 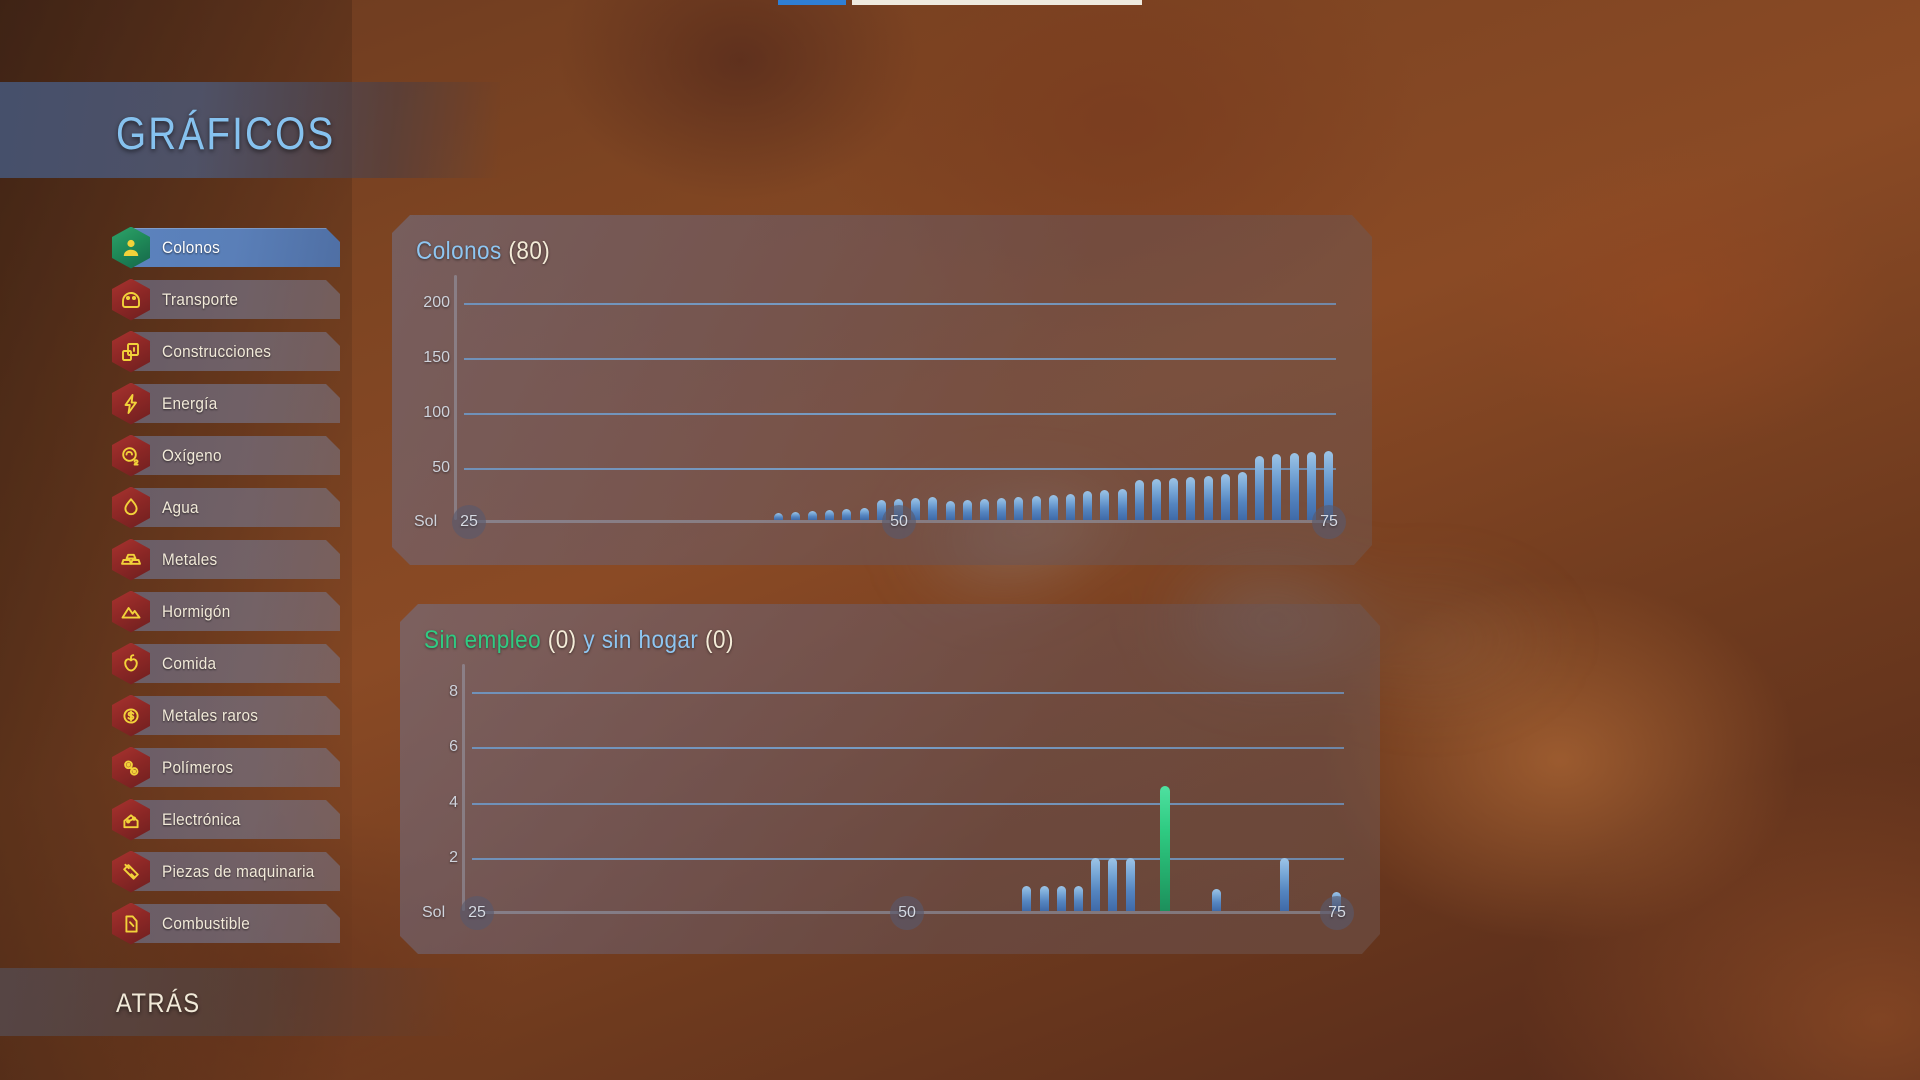 I want to click on sidebar-item-ox-geno: Oxígeno, so click(x=226, y=455).